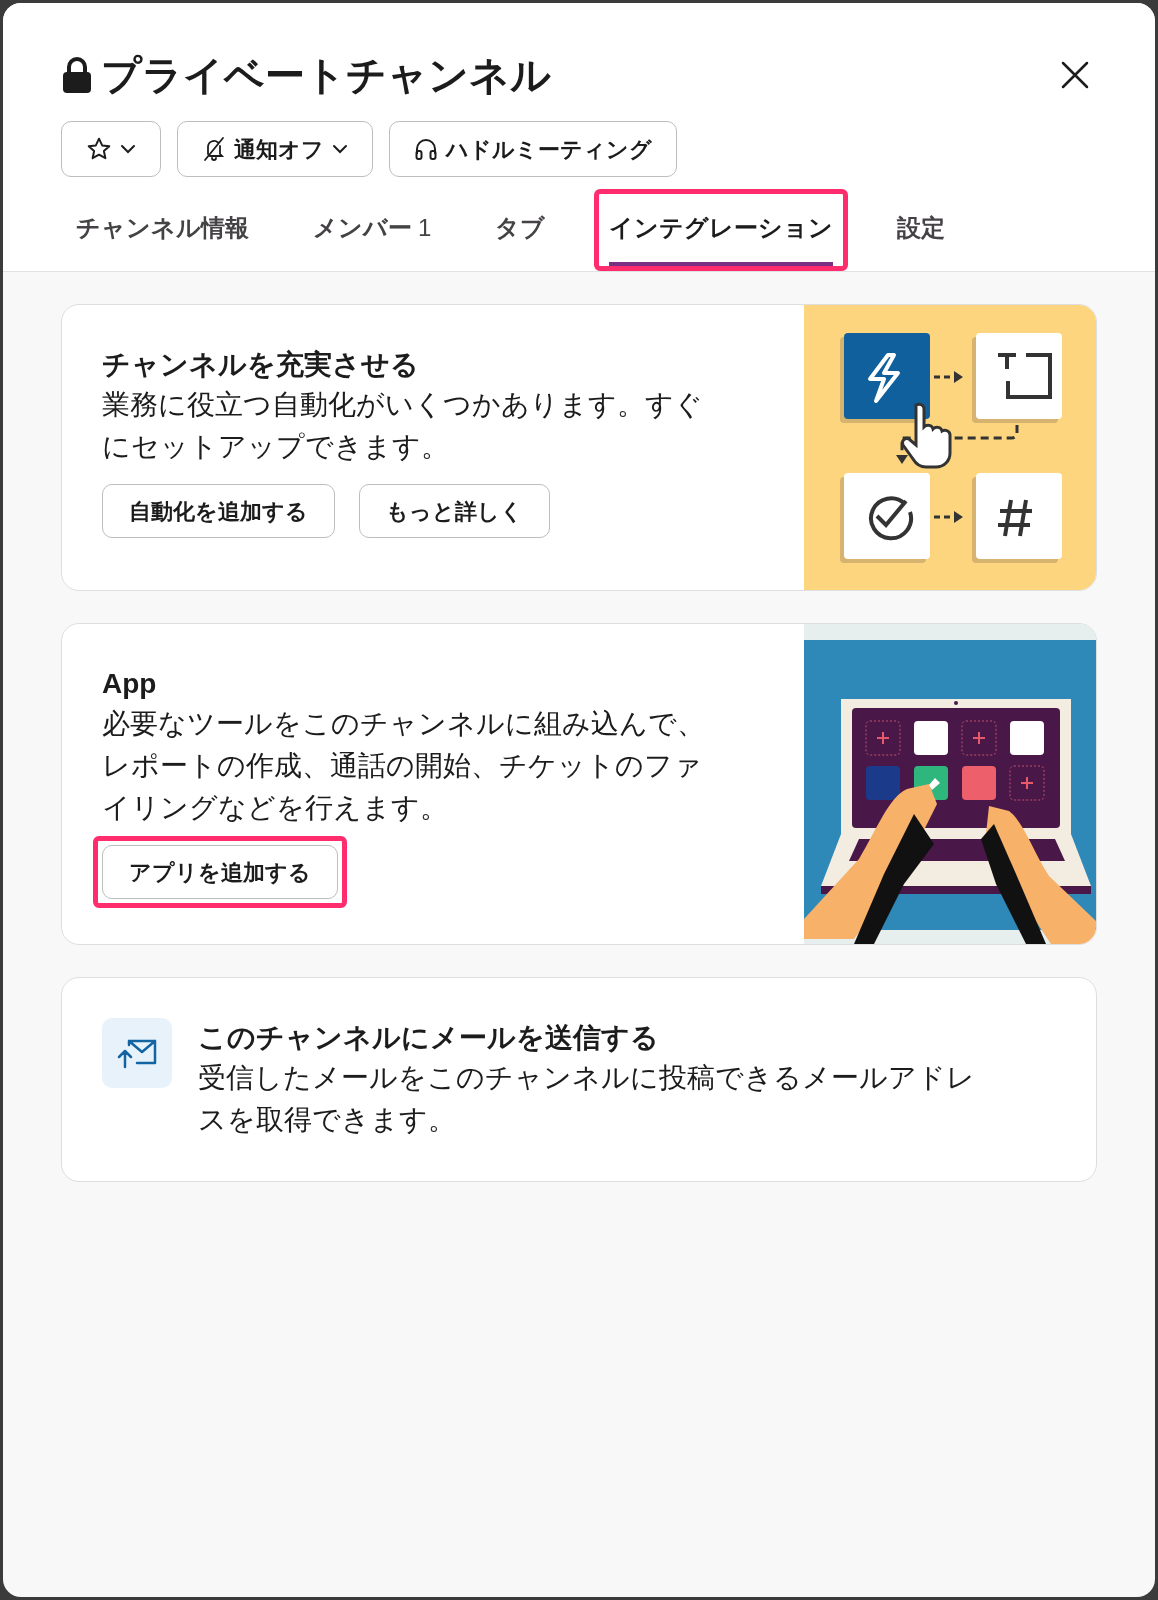  Describe the element at coordinates (99, 149) in the screenshot. I see `star-icon` at that location.